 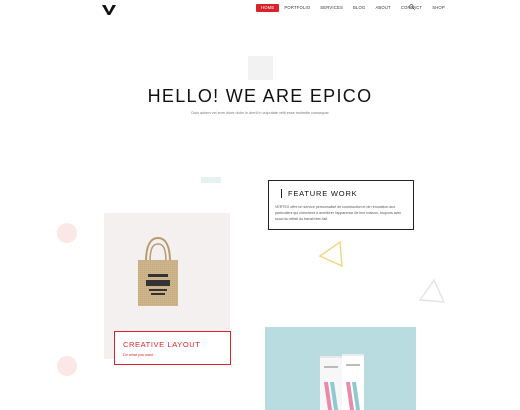 What do you see at coordinates (109, 10) in the screenshot?
I see `v-logo-icon` at bounding box center [109, 10].